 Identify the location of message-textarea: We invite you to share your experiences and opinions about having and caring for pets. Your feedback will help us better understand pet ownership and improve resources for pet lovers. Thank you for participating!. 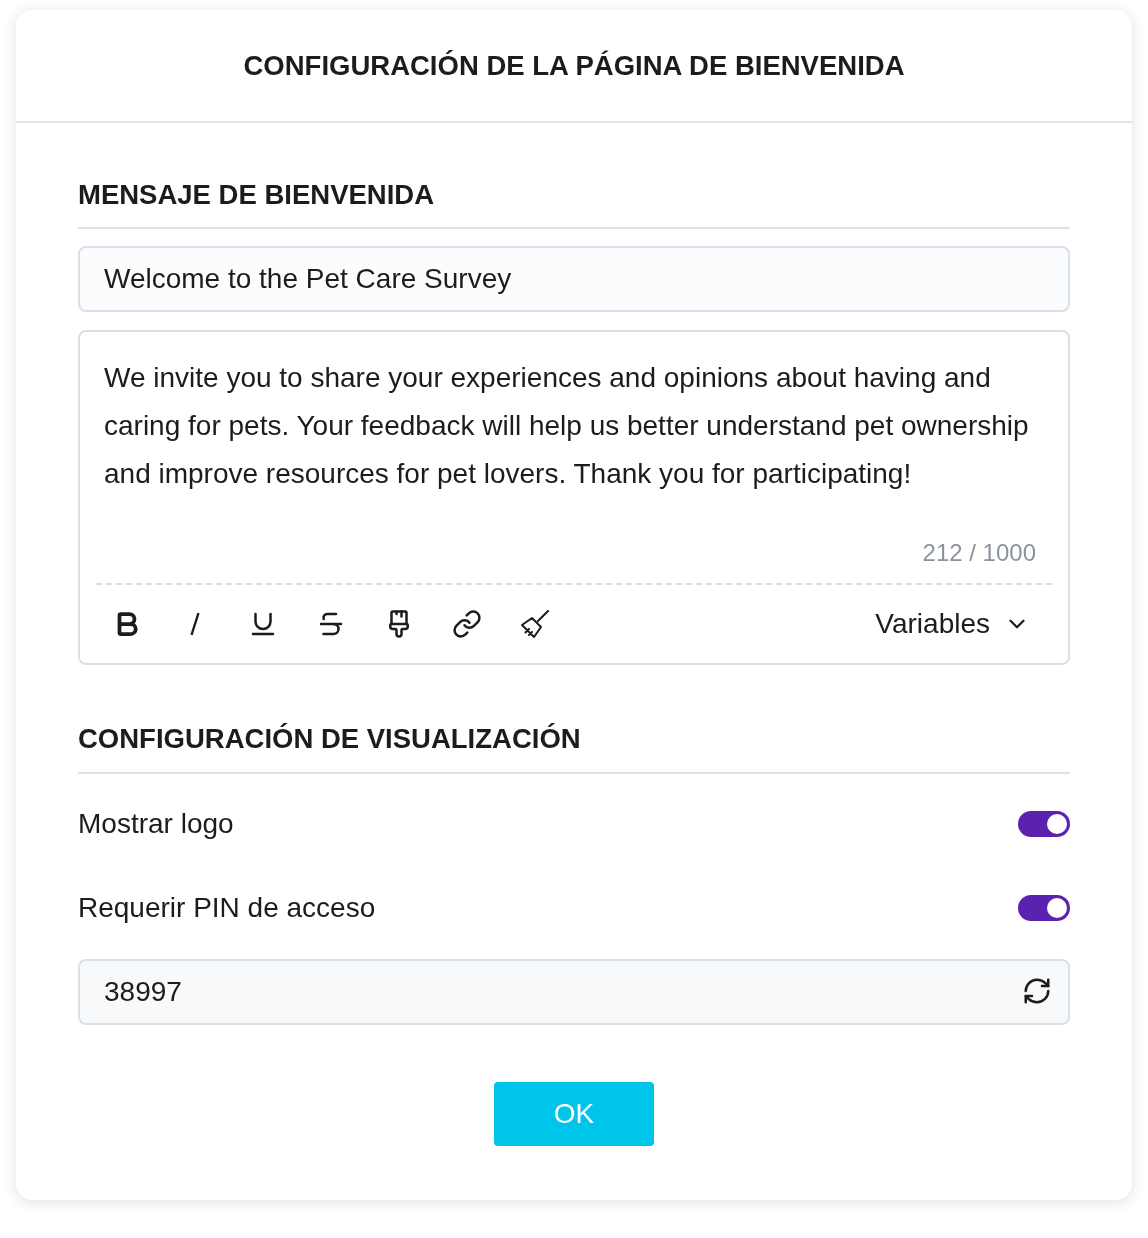
(576, 426).